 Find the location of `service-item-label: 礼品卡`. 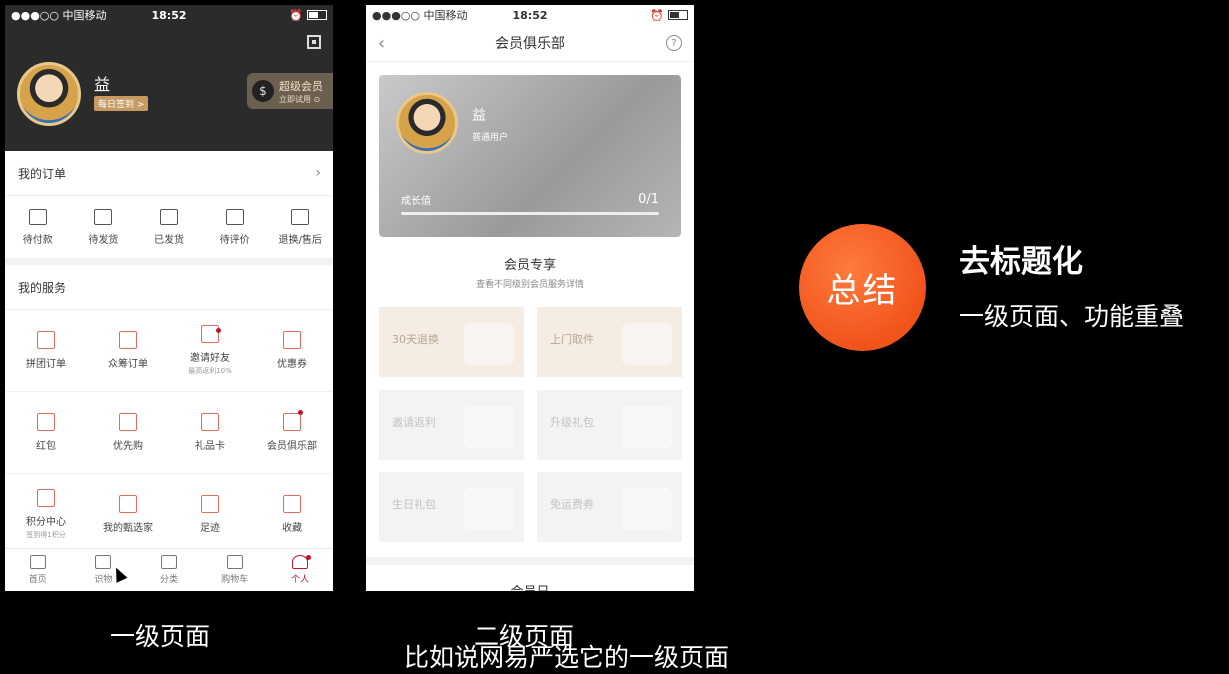

service-item-label: 礼品卡 is located at coordinates (210, 446).